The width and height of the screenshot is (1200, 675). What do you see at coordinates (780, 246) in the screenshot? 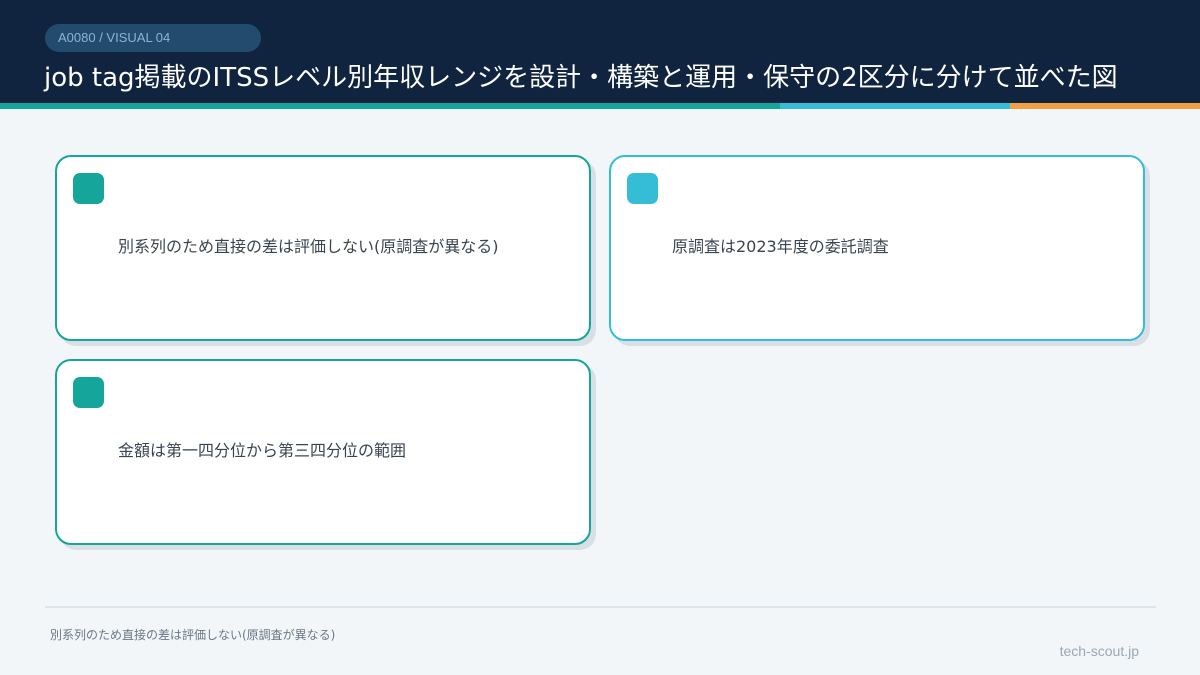
I see `note-card-text: 原調査は2023年度の委託調査` at bounding box center [780, 246].